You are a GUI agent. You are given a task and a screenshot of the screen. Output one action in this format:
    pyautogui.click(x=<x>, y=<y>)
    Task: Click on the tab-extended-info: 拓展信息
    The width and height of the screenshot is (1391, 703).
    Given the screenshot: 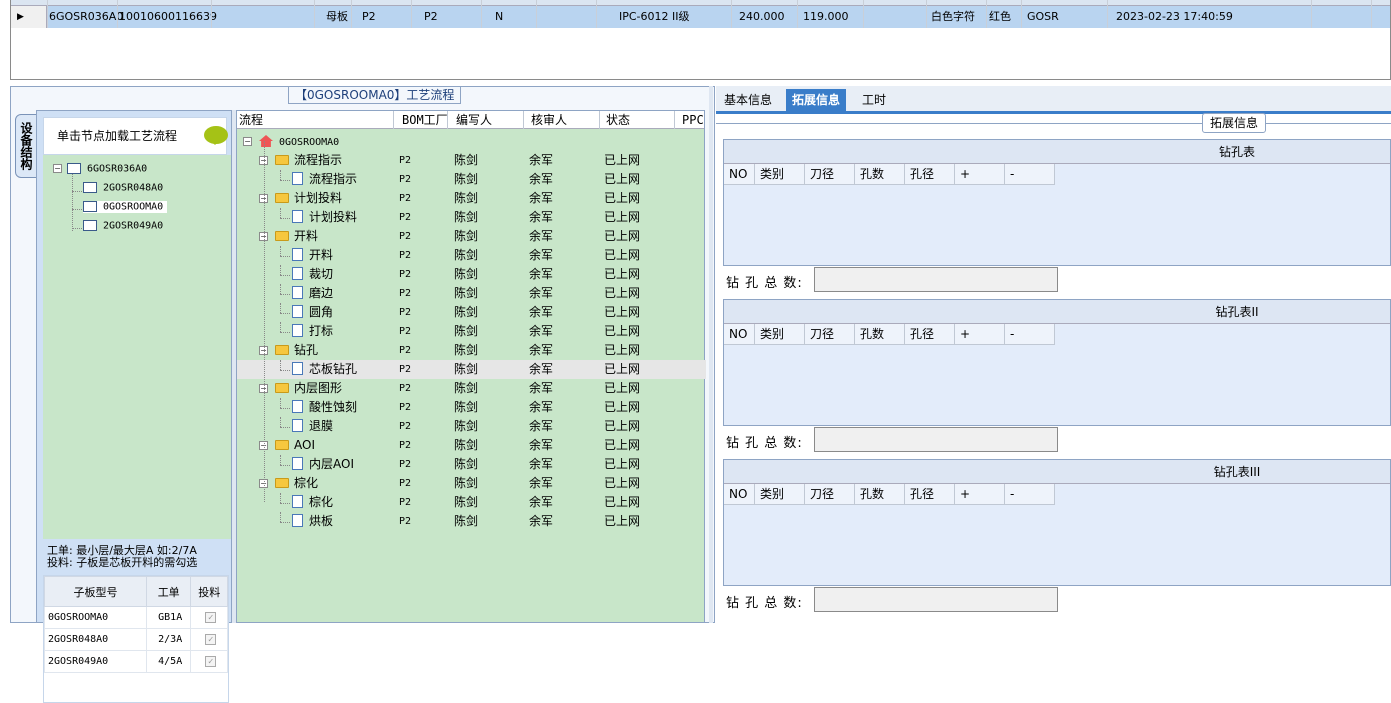 What is the action you would take?
    pyautogui.click(x=816, y=101)
    